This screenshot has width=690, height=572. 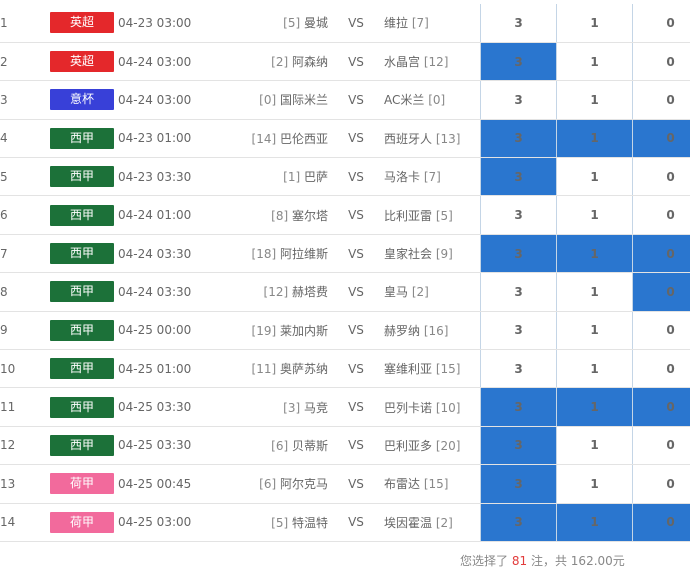 I want to click on match-row: 4 西甲 04-23 01:00 [14] 巴伦西亚 VS 西班牙人 [13] 3 1 0, so click(x=345, y=139).